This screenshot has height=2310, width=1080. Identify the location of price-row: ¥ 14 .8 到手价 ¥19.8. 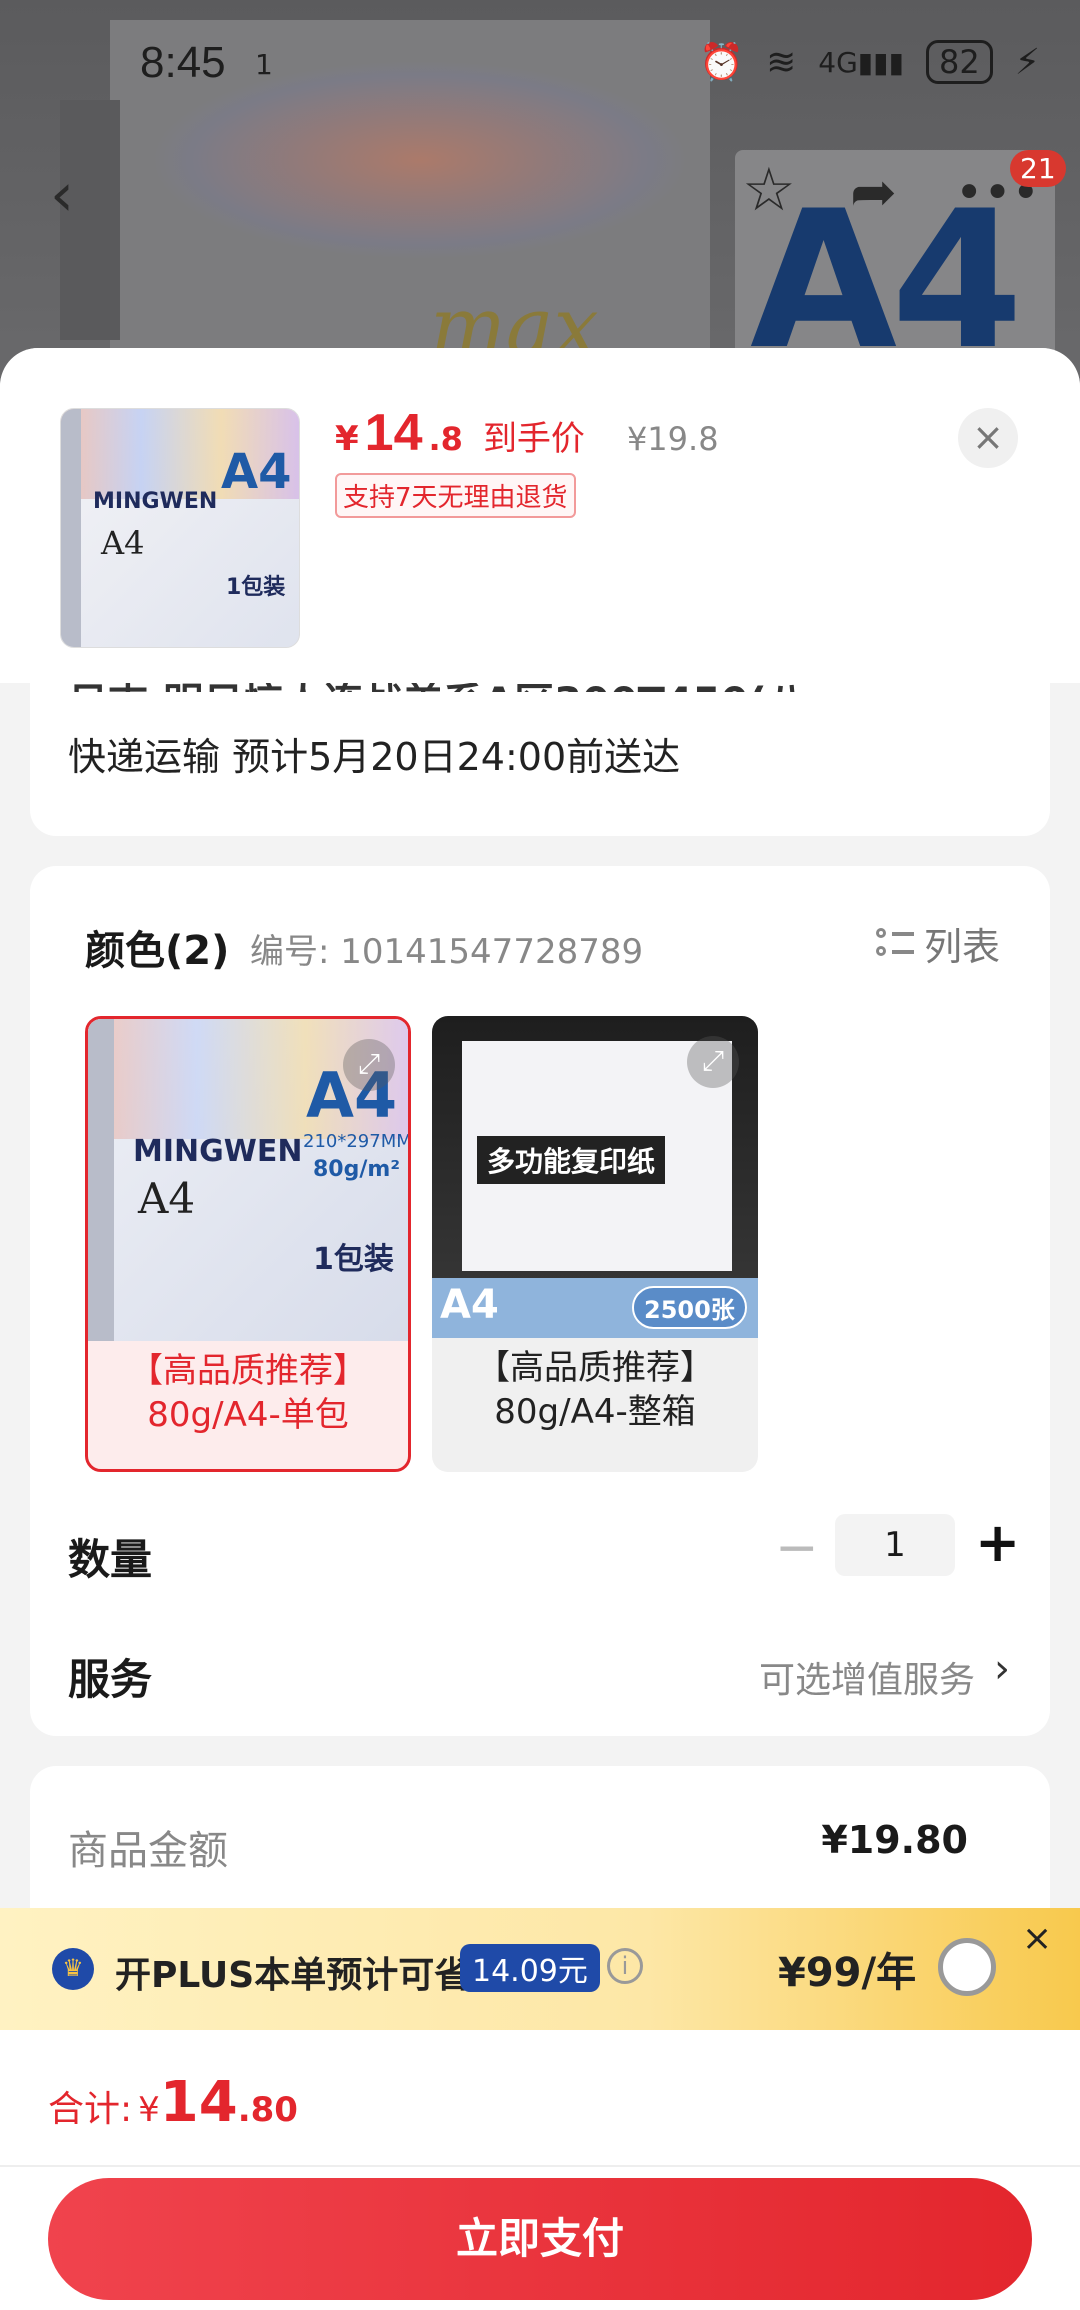
(527, 433).